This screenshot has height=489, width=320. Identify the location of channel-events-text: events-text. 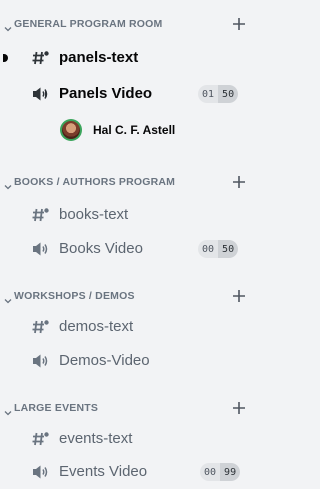
(126, 439).